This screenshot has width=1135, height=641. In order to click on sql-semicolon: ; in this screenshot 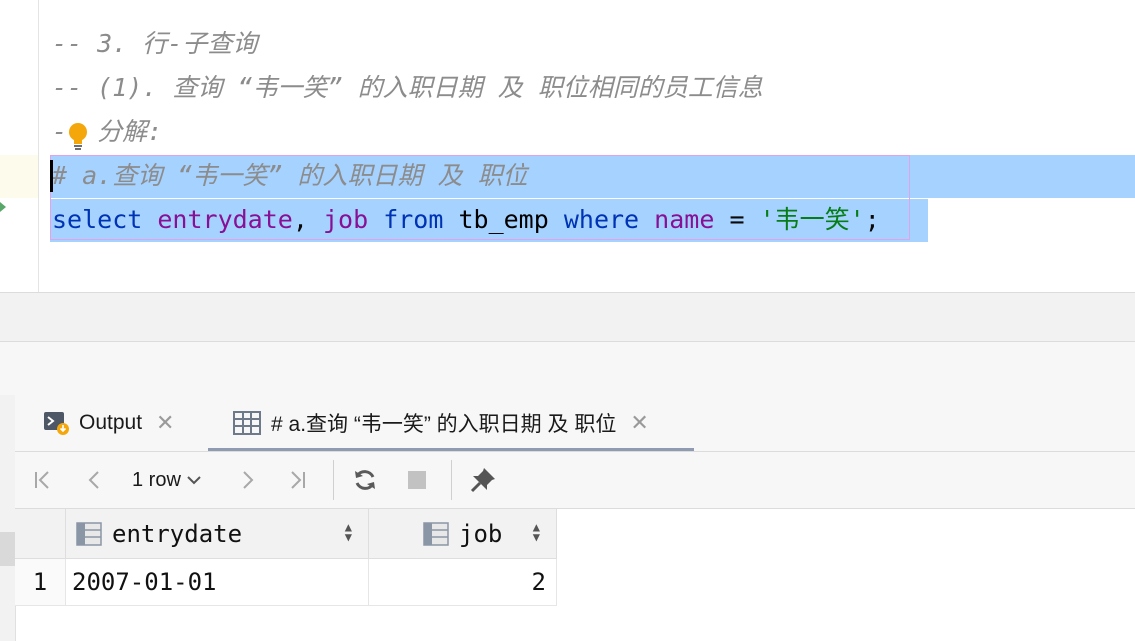, I will do `click(872, 219)`.